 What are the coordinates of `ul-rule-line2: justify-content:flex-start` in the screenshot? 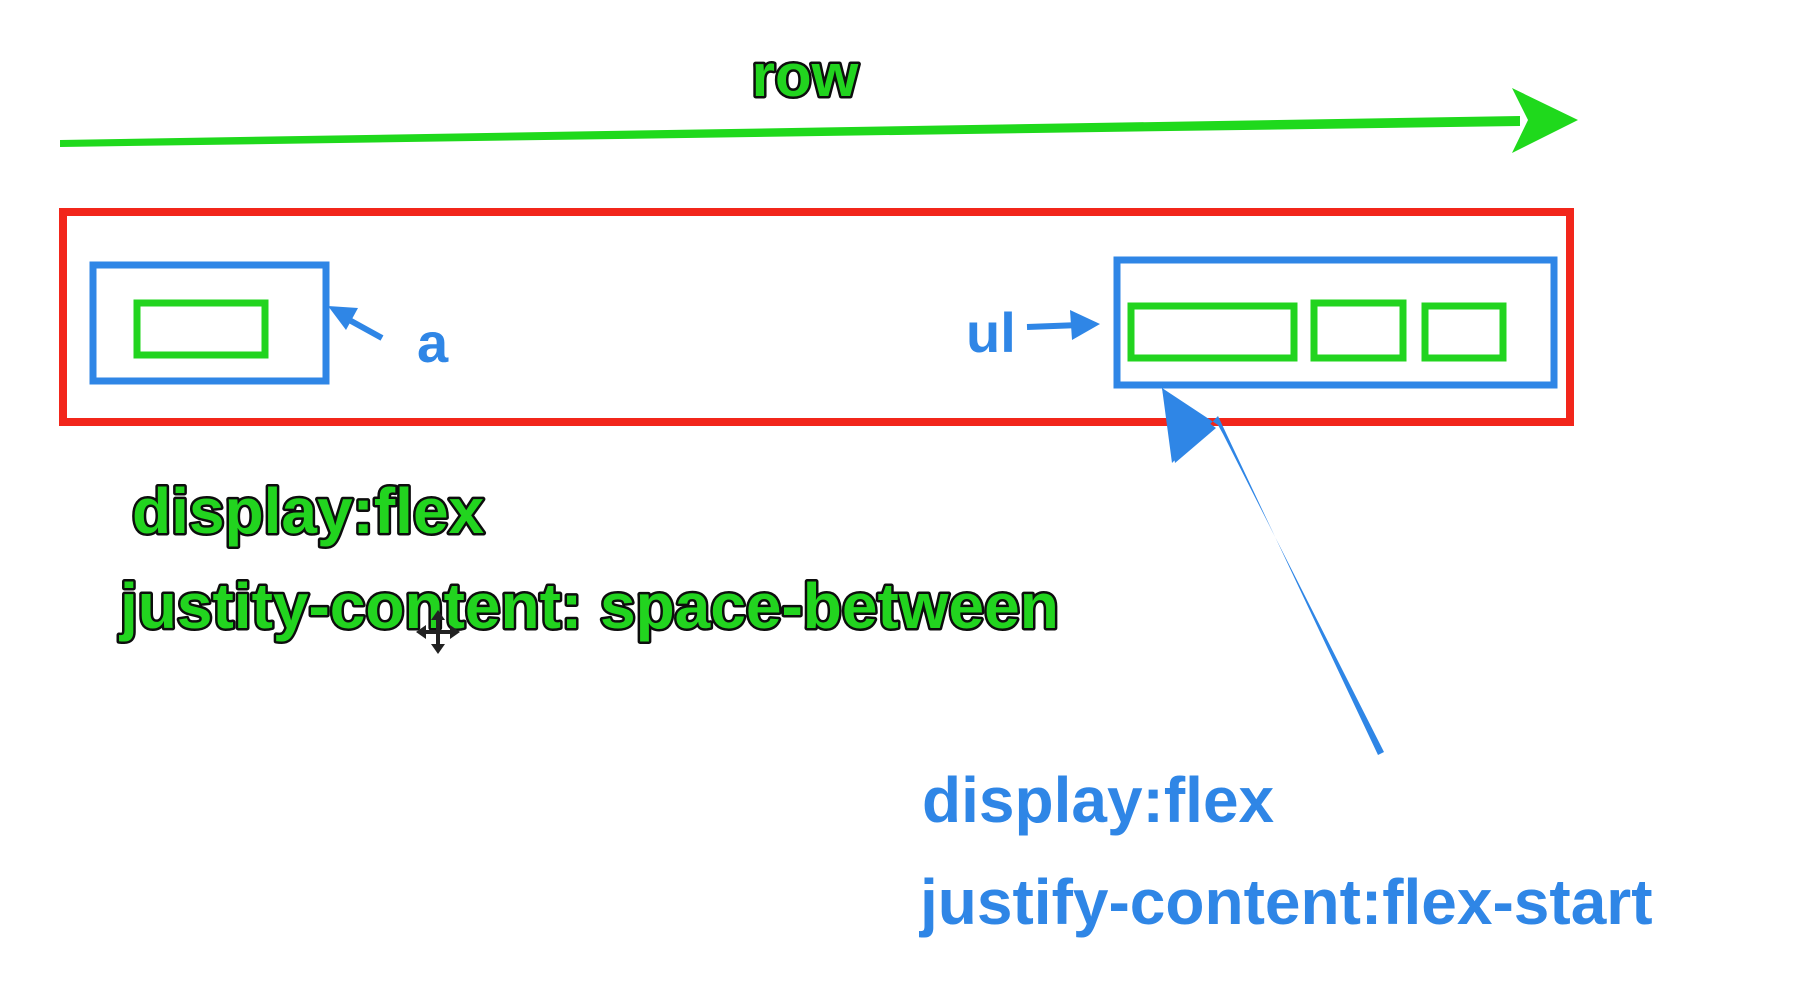 It's located at (1286, 902).